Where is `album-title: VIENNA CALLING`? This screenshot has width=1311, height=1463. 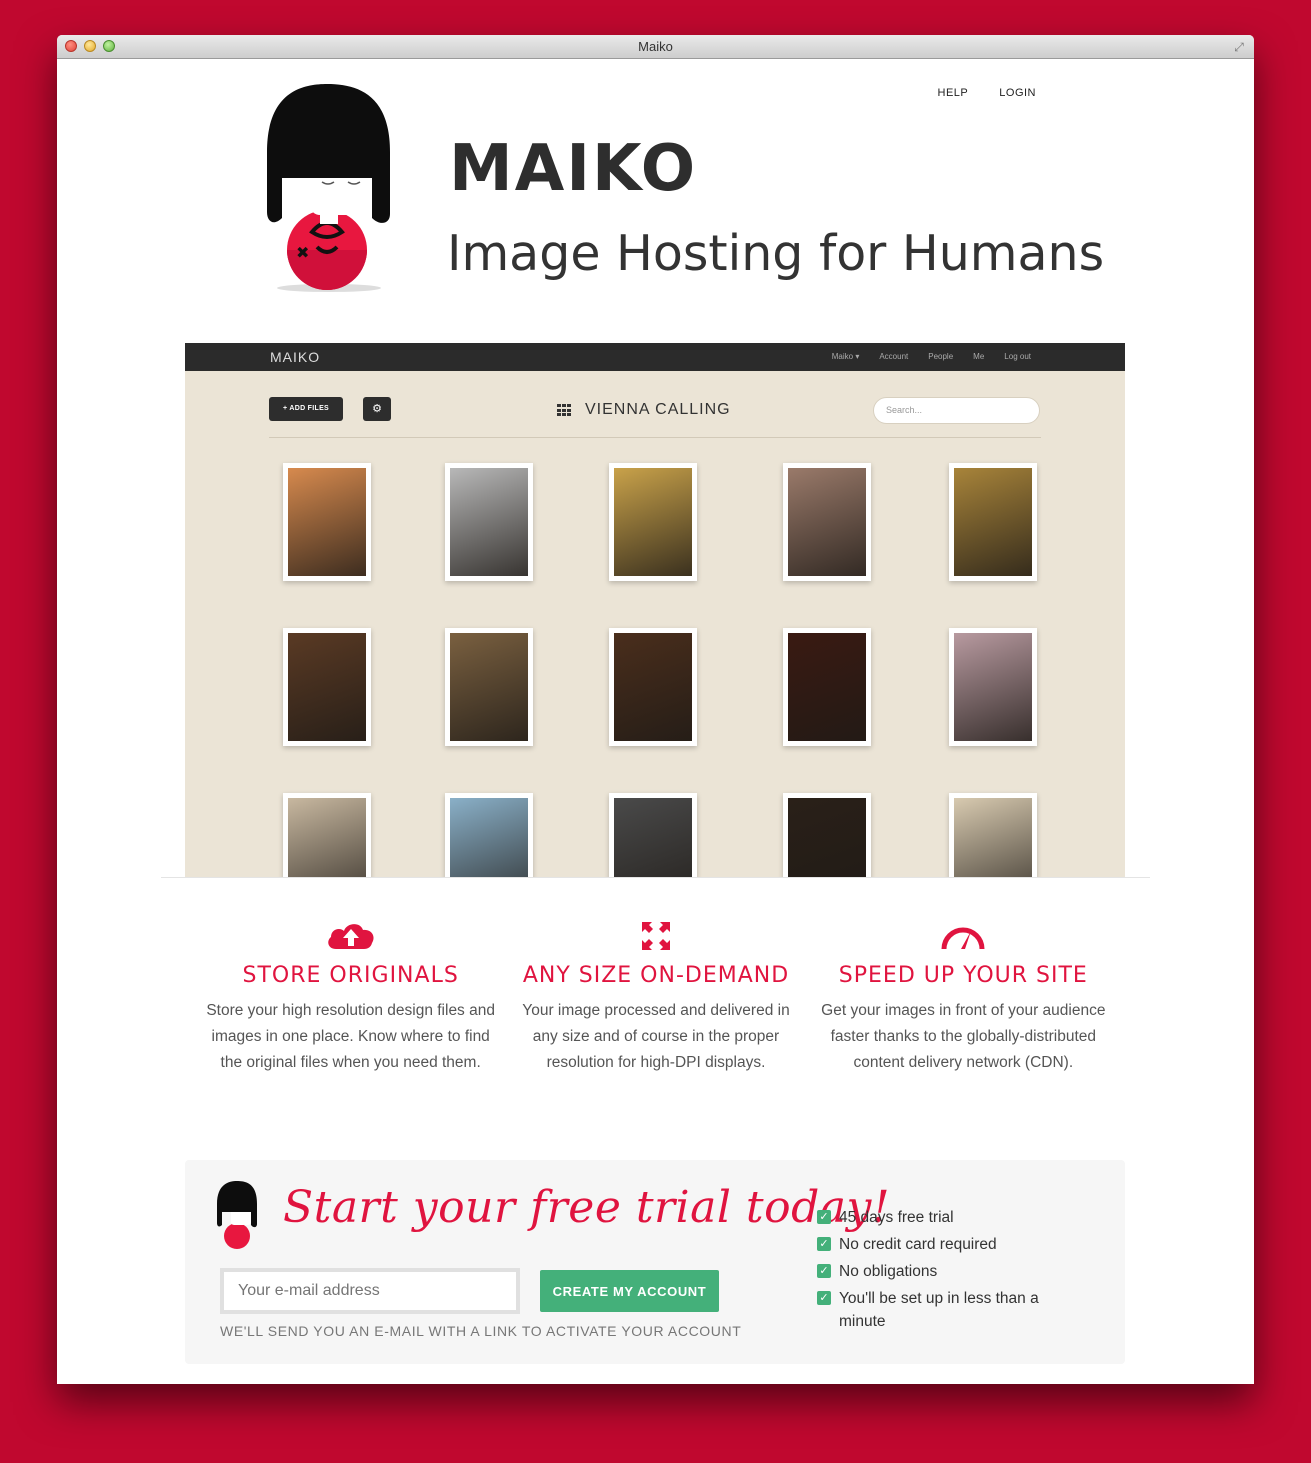
album-title: VIENNA CALLING is located at coordinates (644, 410).